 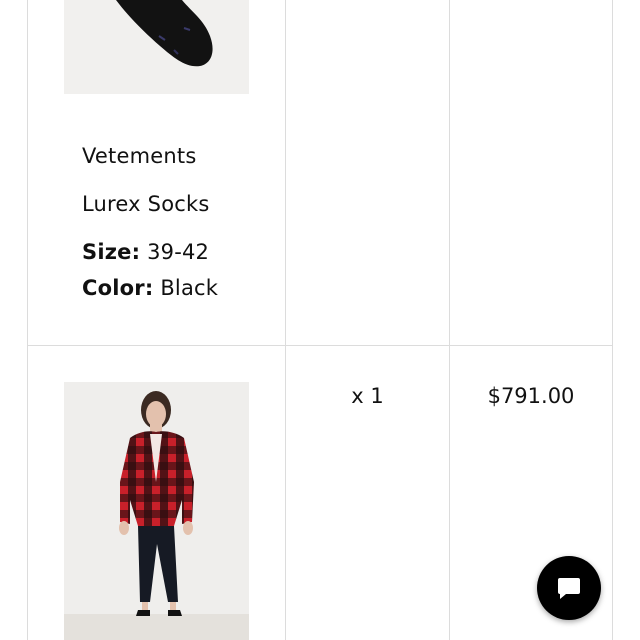 I want to click on color-label: Color:, so click(x=118, y=288).